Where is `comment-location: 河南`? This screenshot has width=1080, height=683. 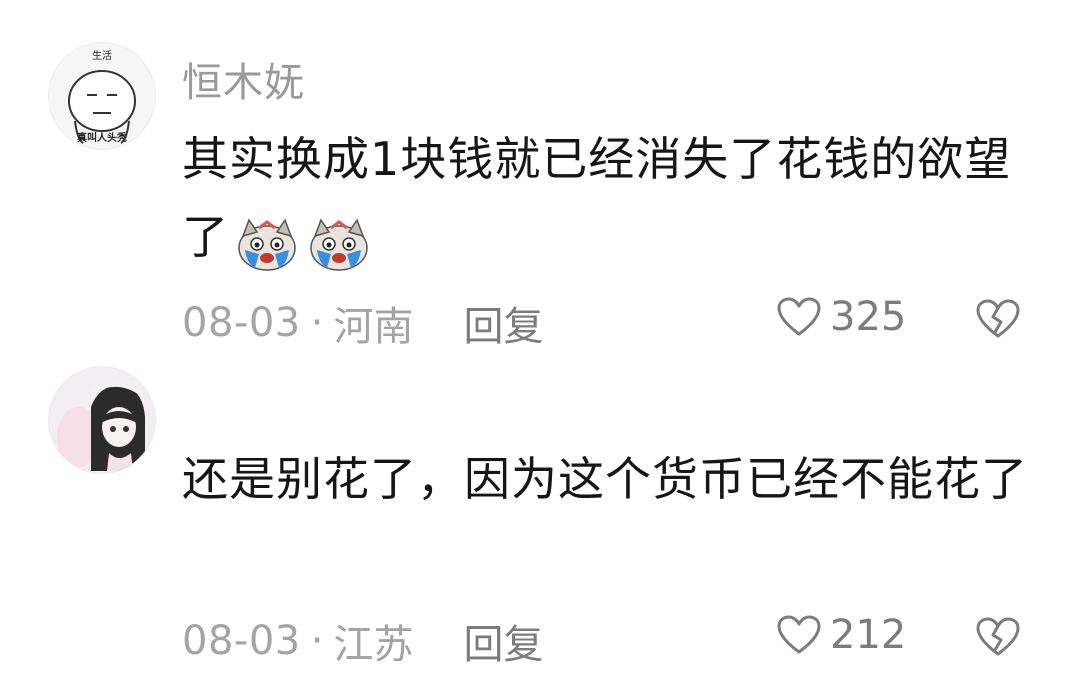
comment-location: 河南 is located at coordinates (373, 327).